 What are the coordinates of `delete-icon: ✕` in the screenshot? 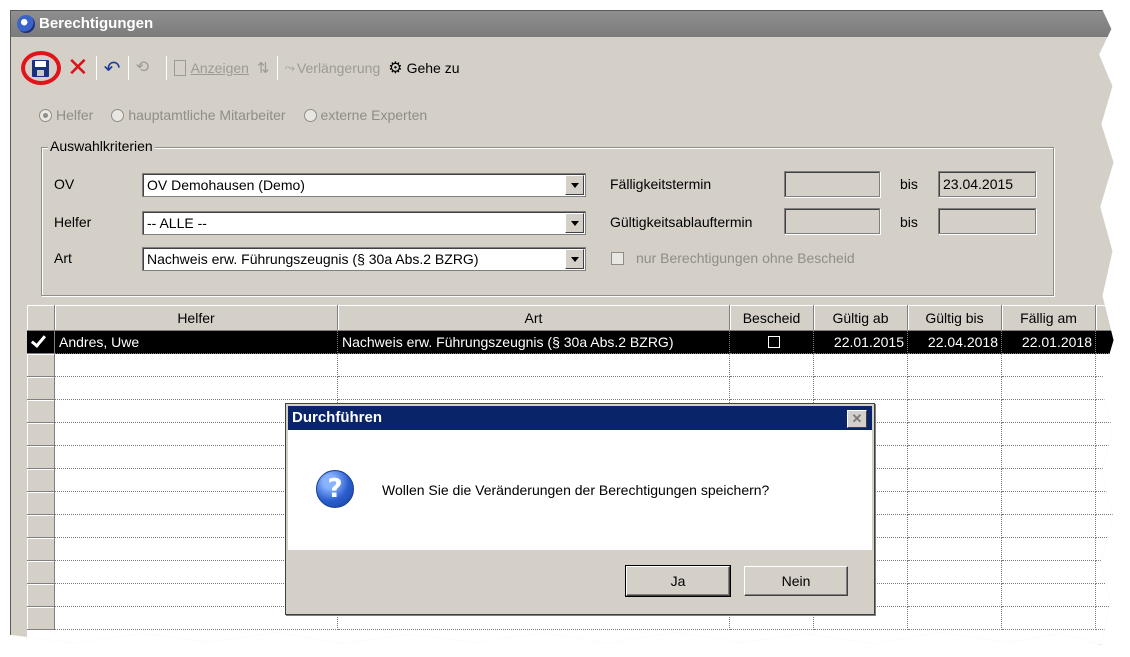 It's located at (78, 68).